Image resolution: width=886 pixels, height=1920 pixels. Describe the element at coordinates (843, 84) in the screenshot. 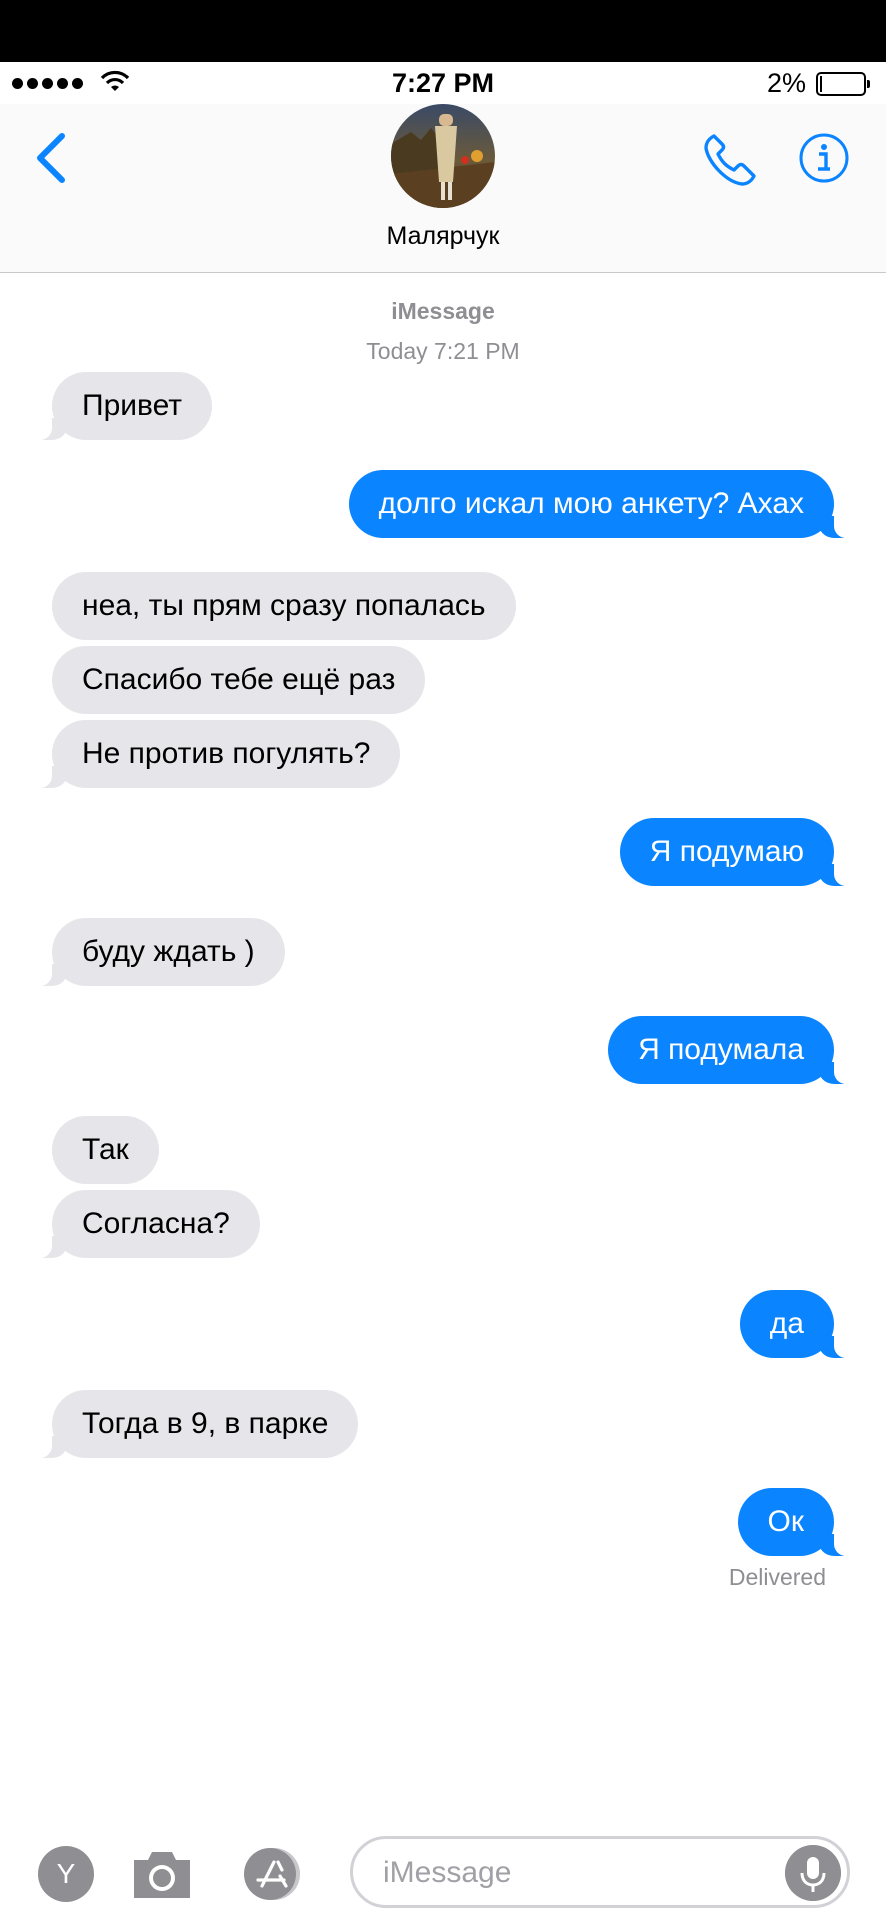

I see `battery-icon` at that location.